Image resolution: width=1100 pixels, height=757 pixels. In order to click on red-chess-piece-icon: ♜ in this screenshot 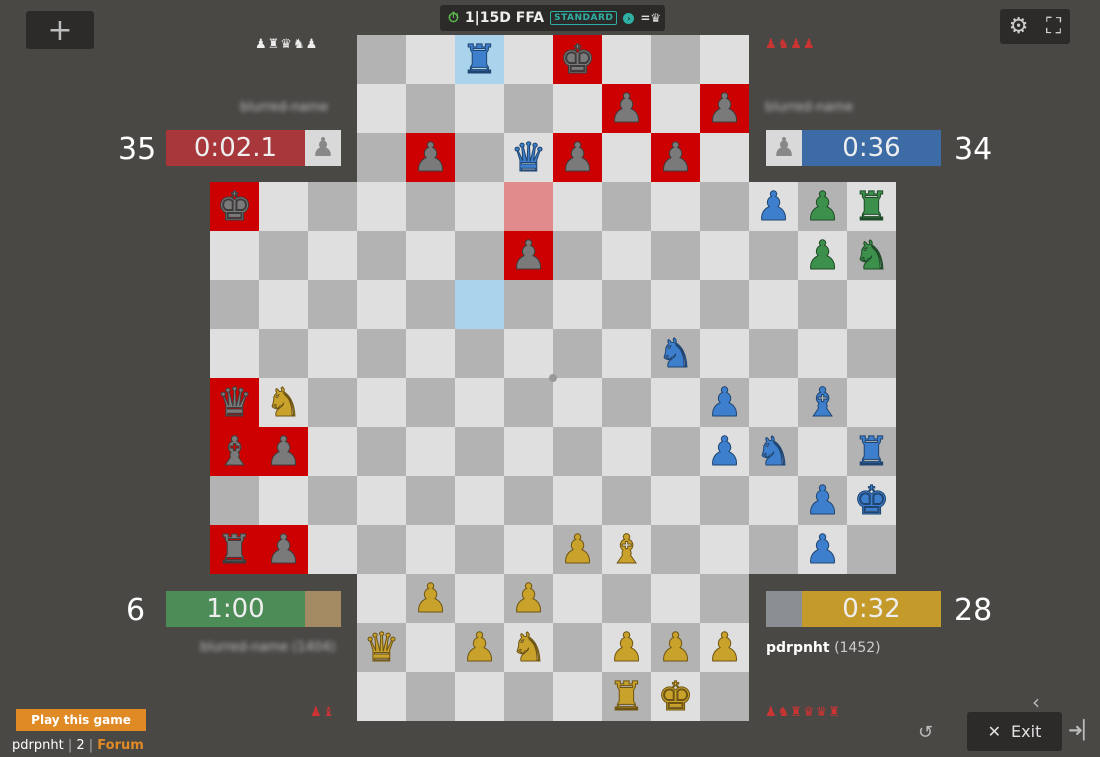, I will do `click(234, 549)`.